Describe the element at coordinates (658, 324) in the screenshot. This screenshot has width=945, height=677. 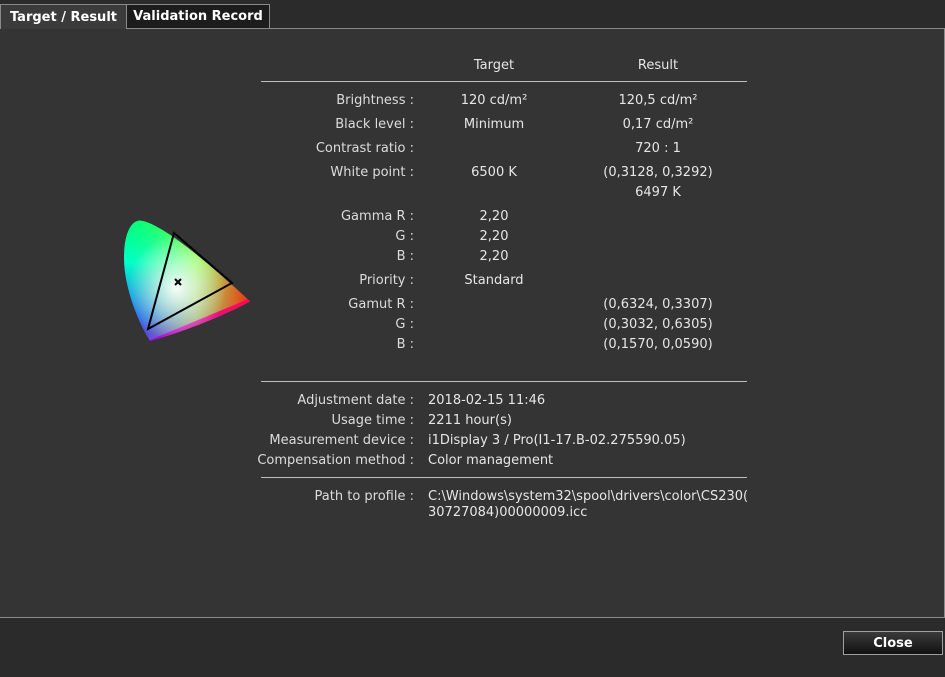
I see `gamut-g-result: (0,3032, 0,6305)` at that location.